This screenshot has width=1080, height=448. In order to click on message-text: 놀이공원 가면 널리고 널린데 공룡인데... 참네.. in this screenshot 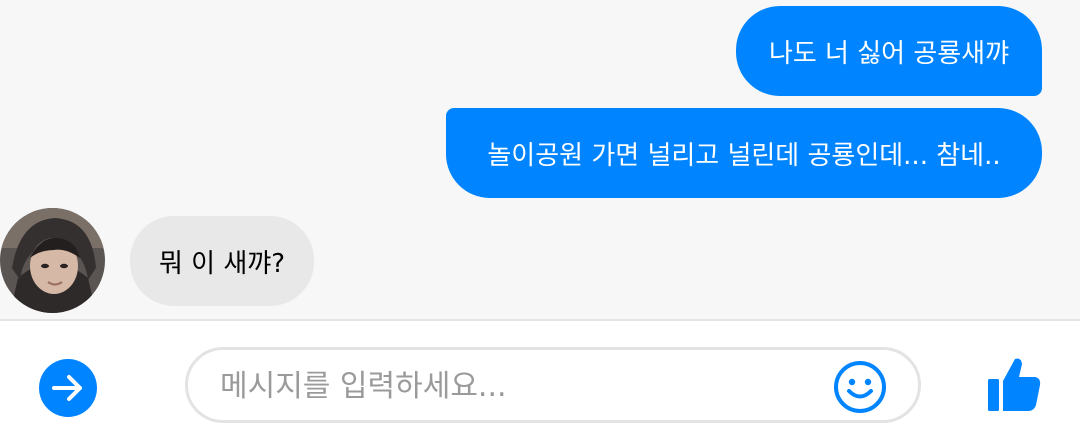, I will do `click(744, 155)`.